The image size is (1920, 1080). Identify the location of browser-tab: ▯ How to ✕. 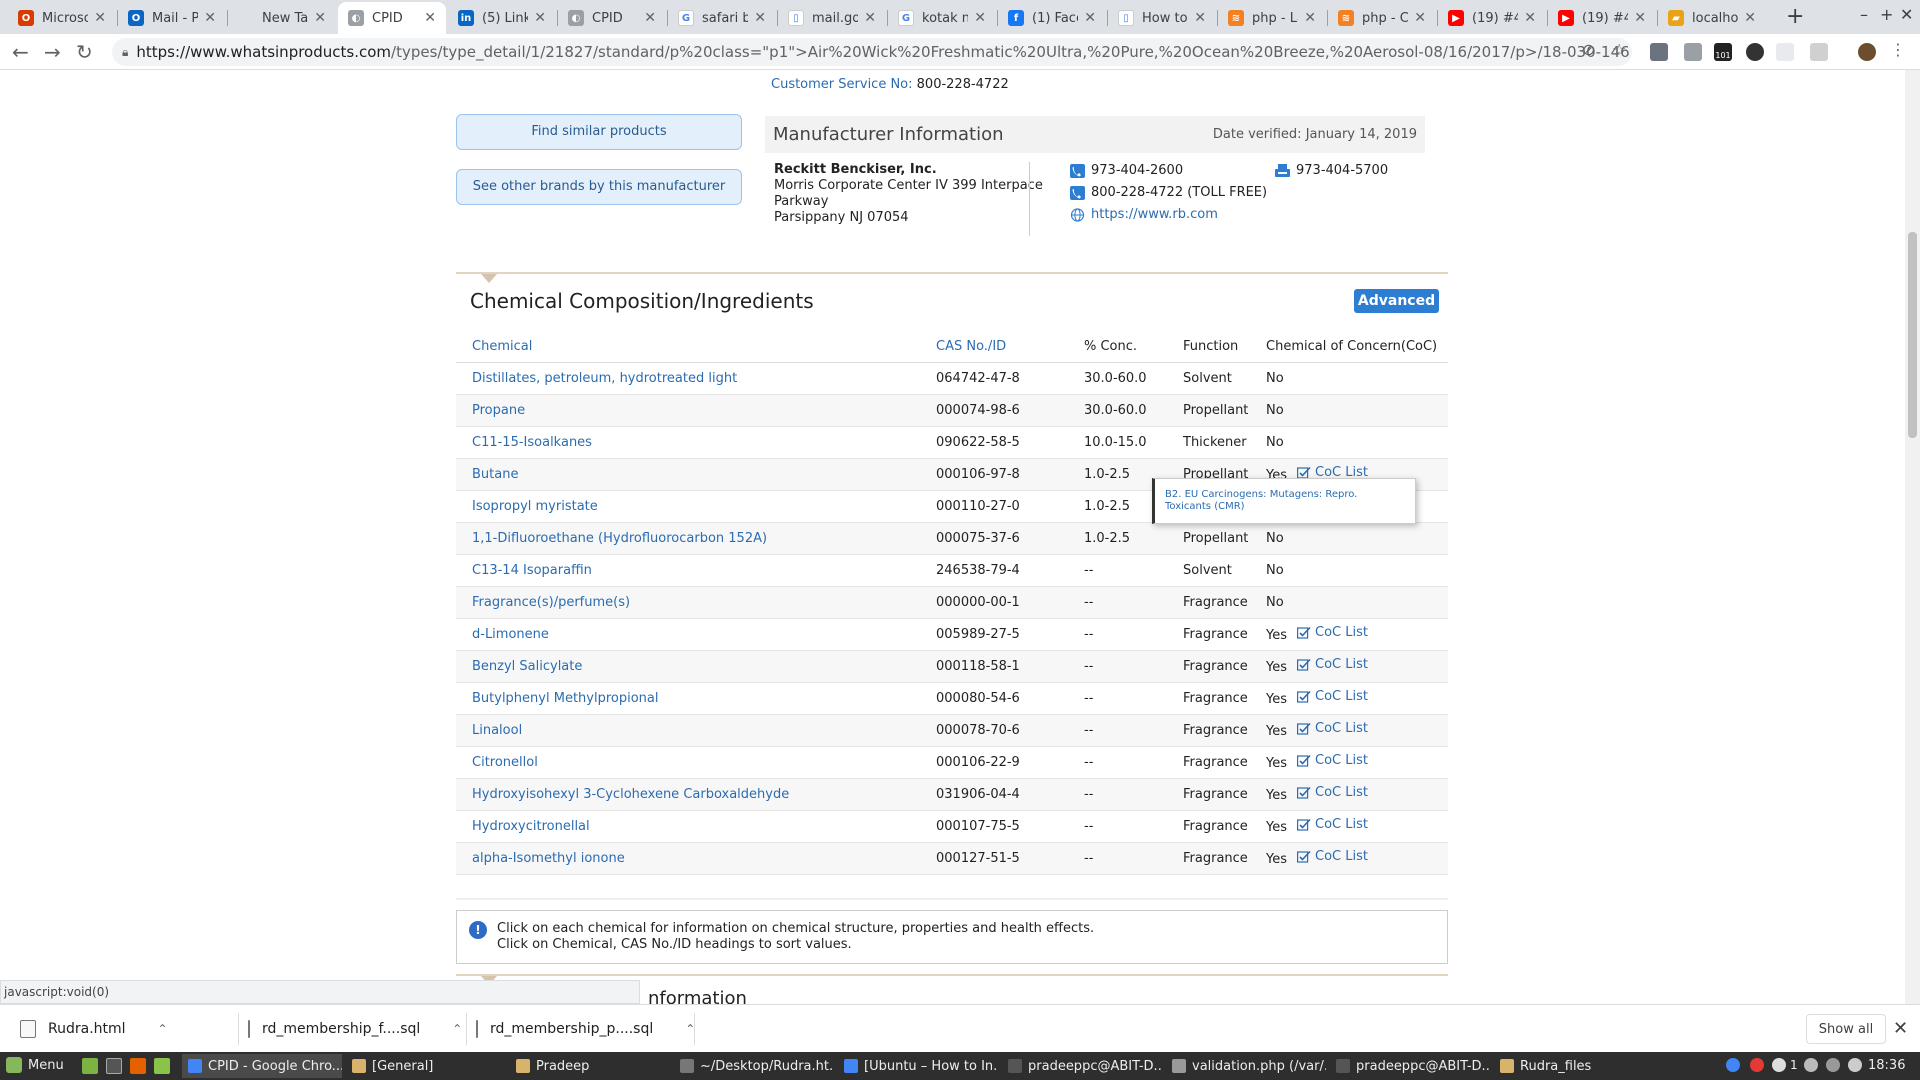
(1162, 18).